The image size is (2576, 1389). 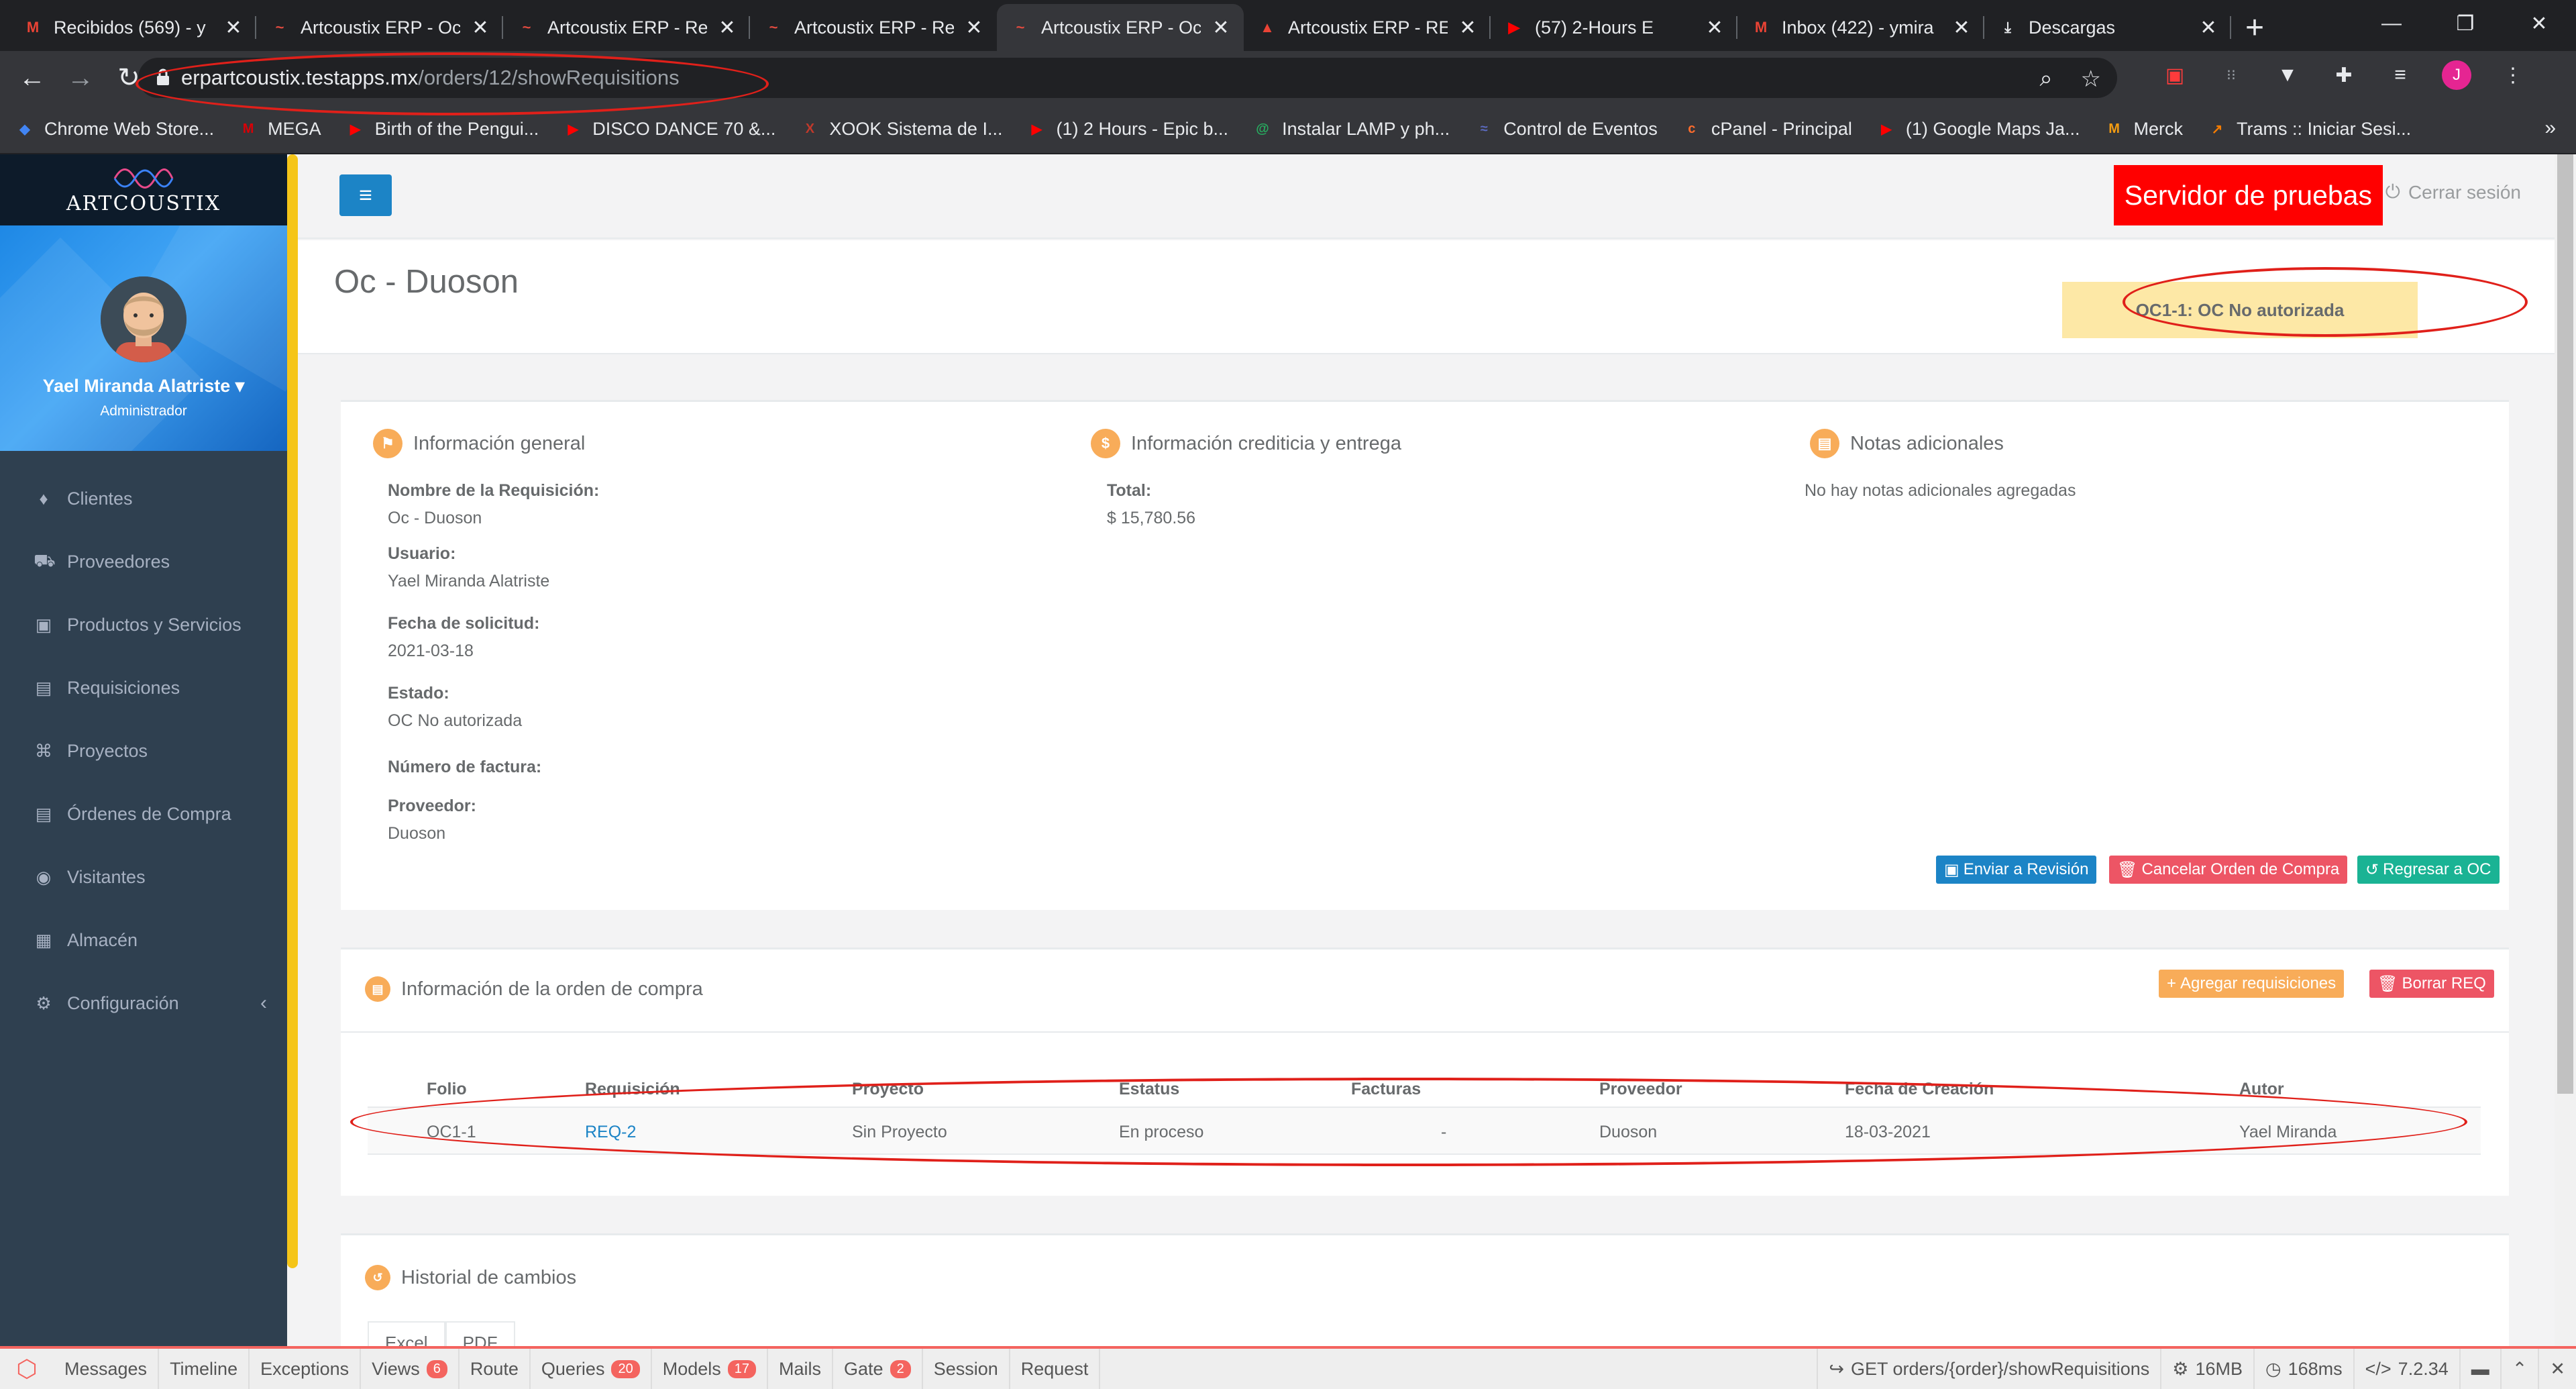 What do you see at coordinates (143, 941) in the screenshot?
I see `sidebar-item-almacén: ▦ Almacén` at bounding box center [143, 941].